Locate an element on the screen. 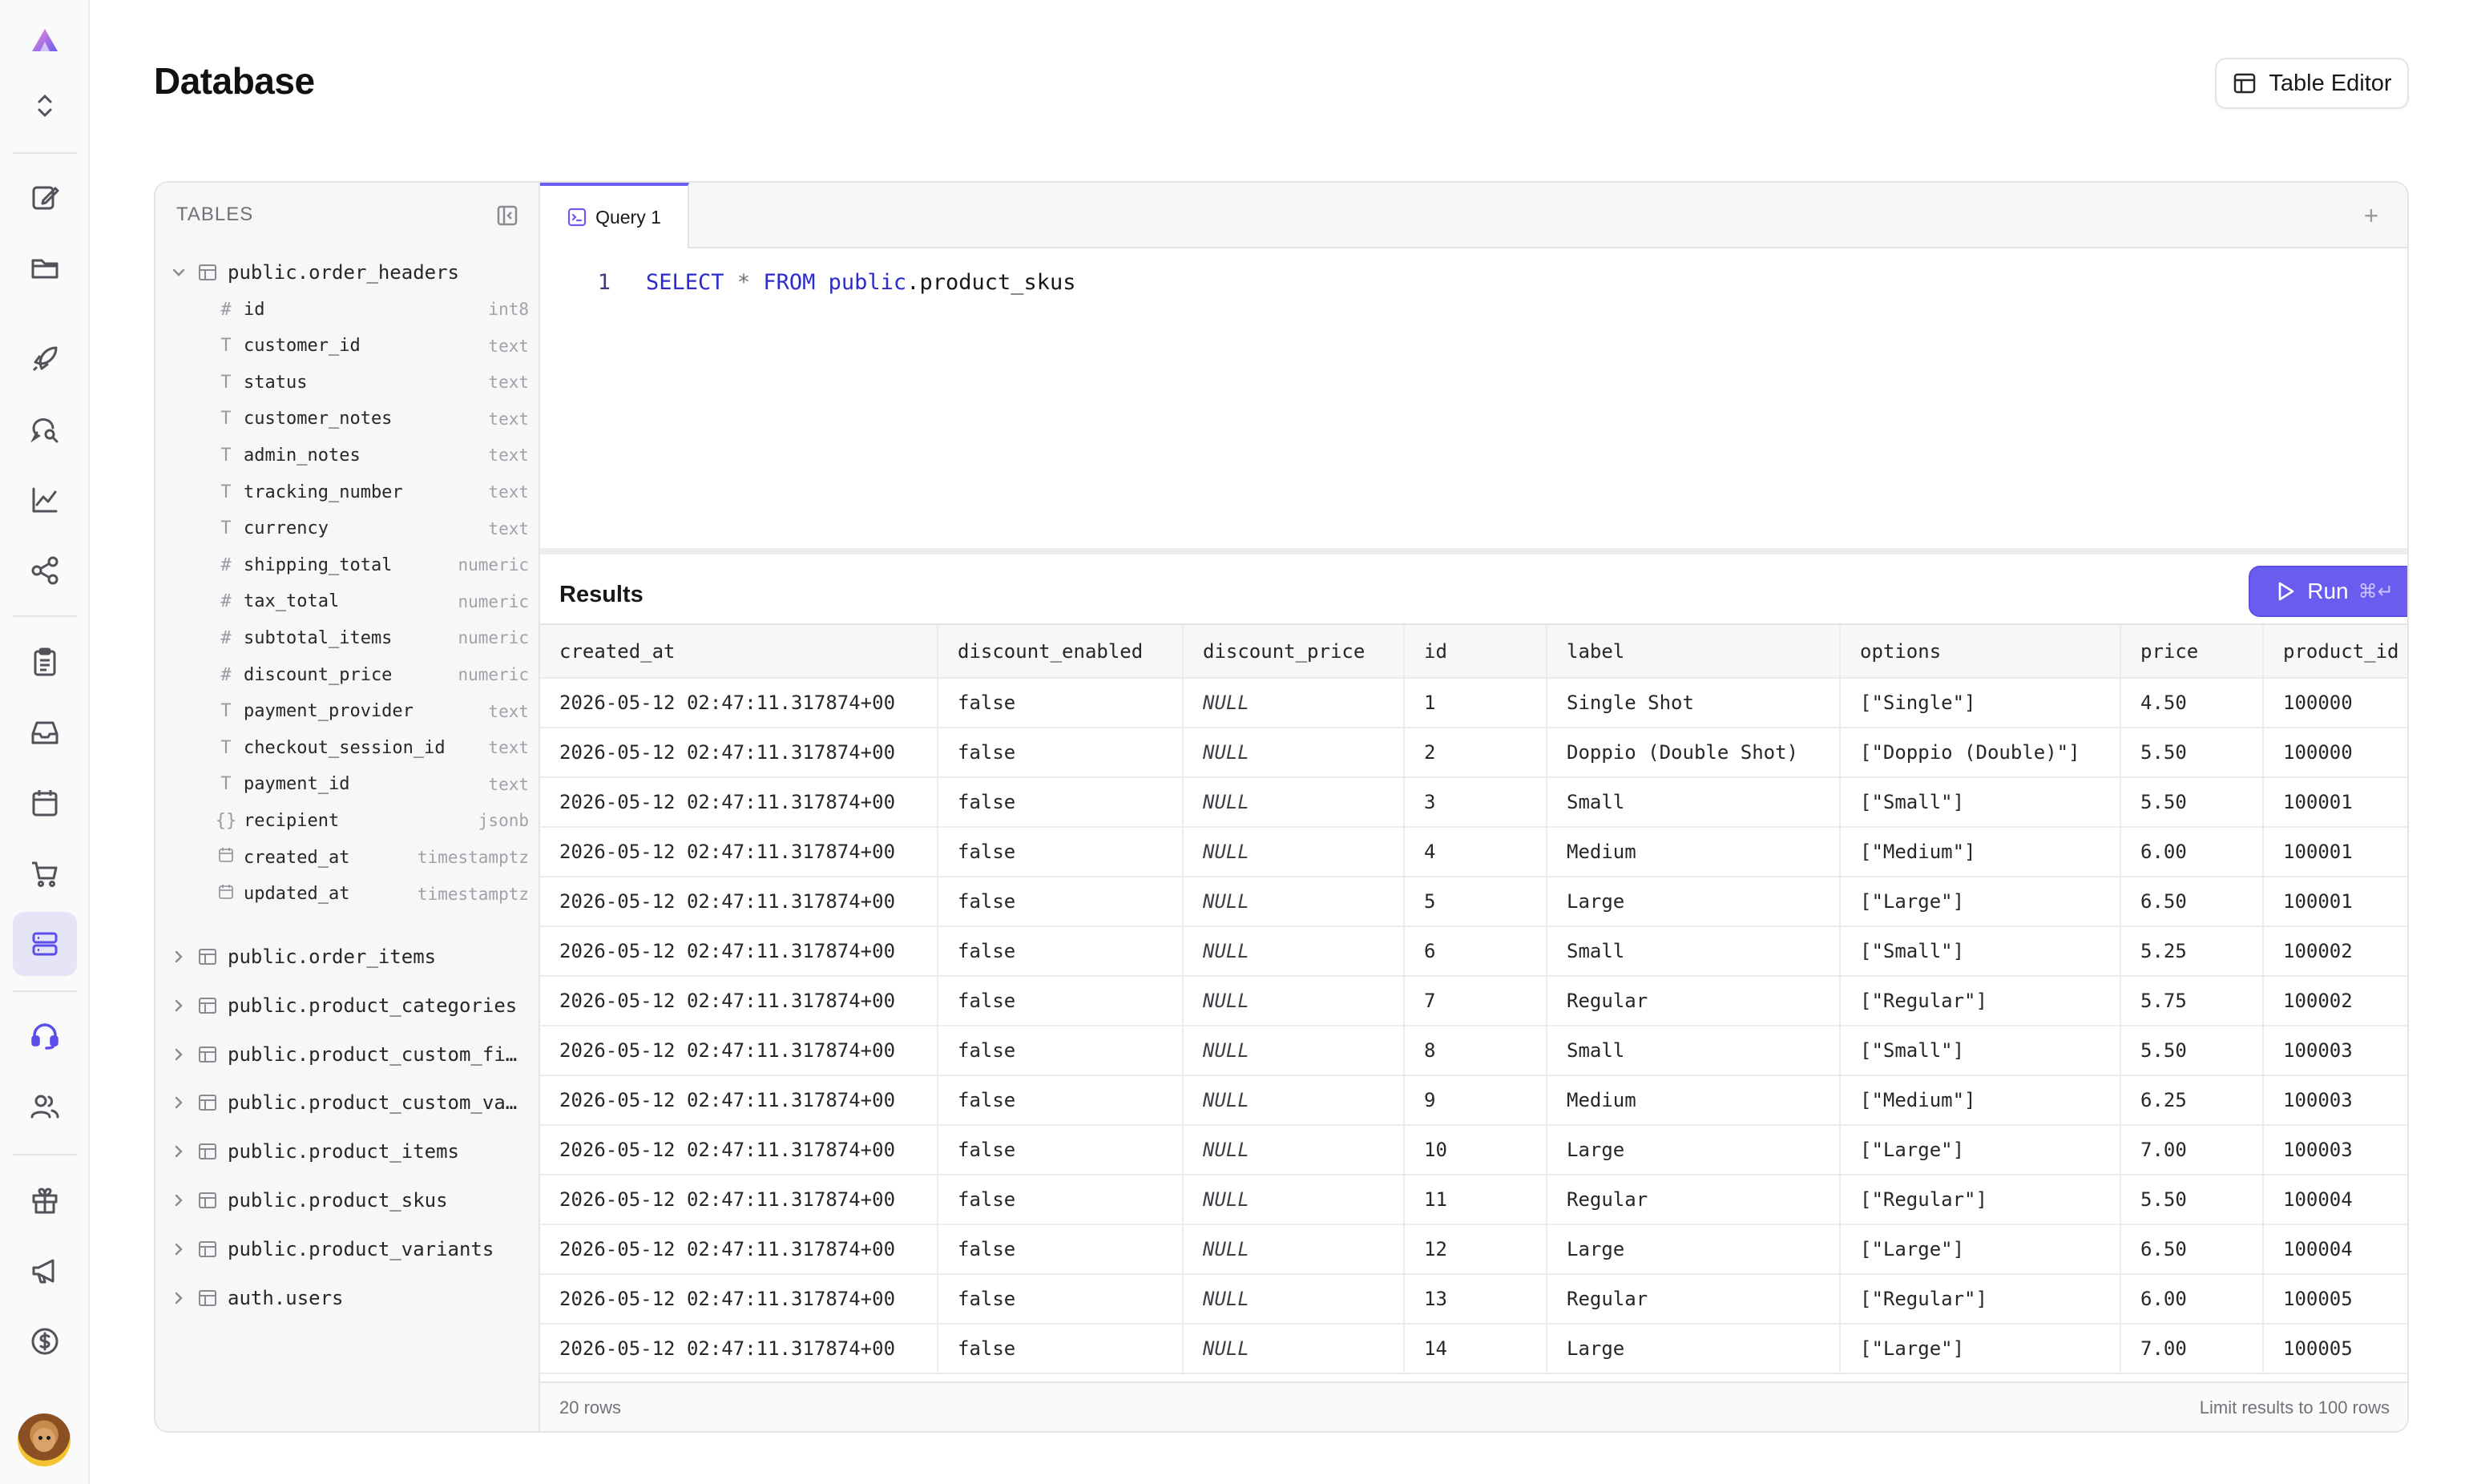 This screenshot has height=1484, width=2473. column-item: Tcustomer_id text is located at coordinates (370, 346).